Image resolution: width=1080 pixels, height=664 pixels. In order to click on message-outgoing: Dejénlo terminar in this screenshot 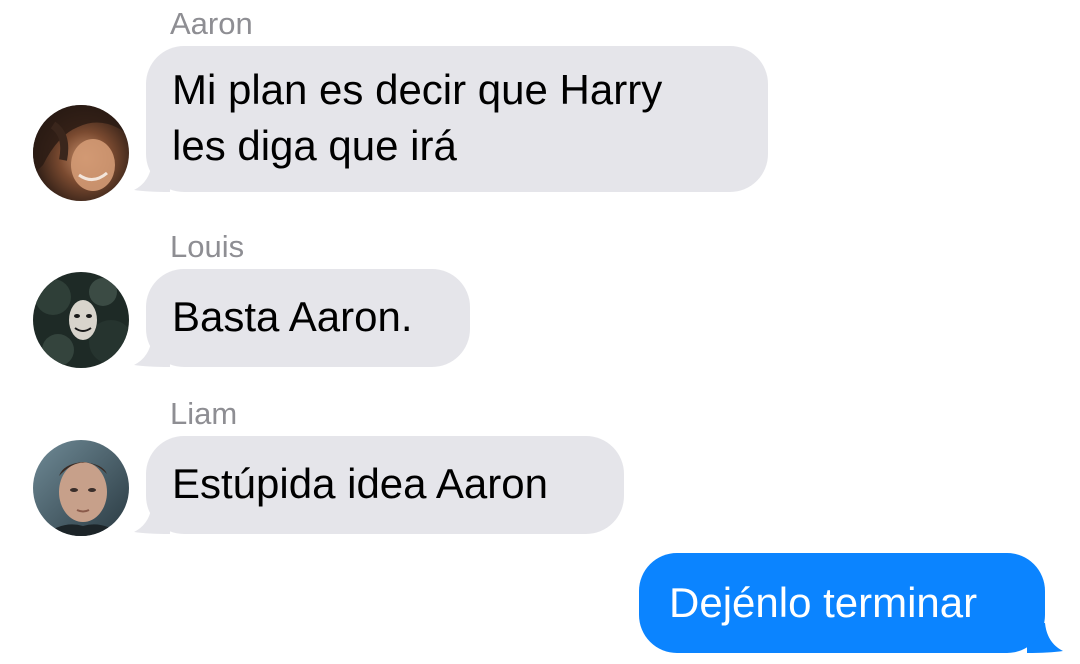, I will do `click(851, 603)`.